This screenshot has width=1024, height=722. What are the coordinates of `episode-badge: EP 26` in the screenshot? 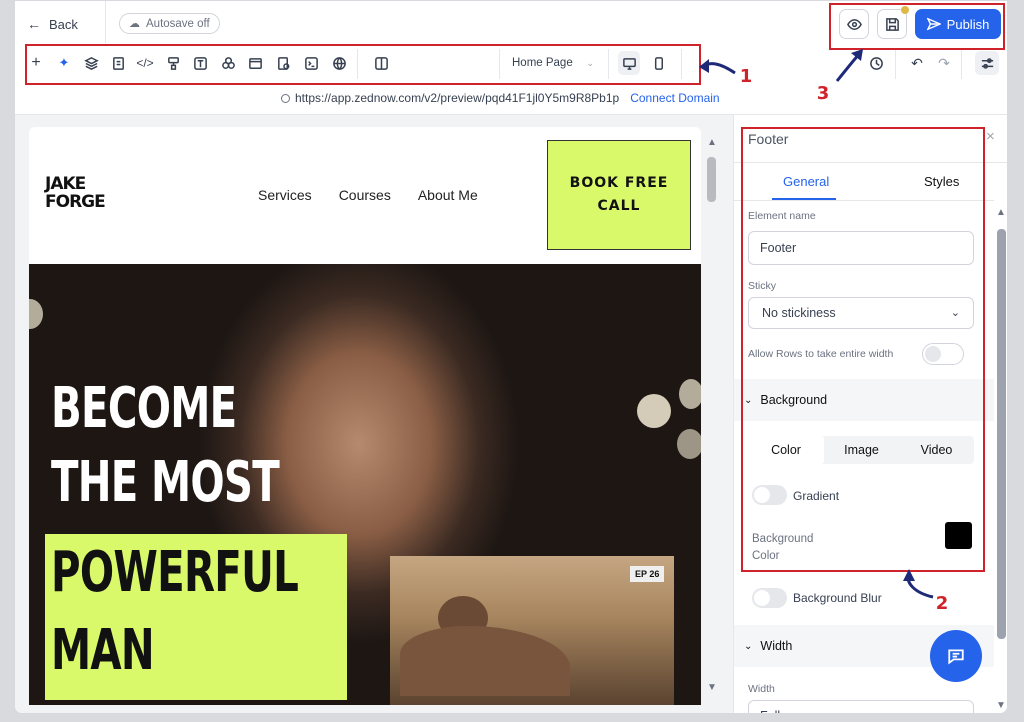 It's located at (647, 574).